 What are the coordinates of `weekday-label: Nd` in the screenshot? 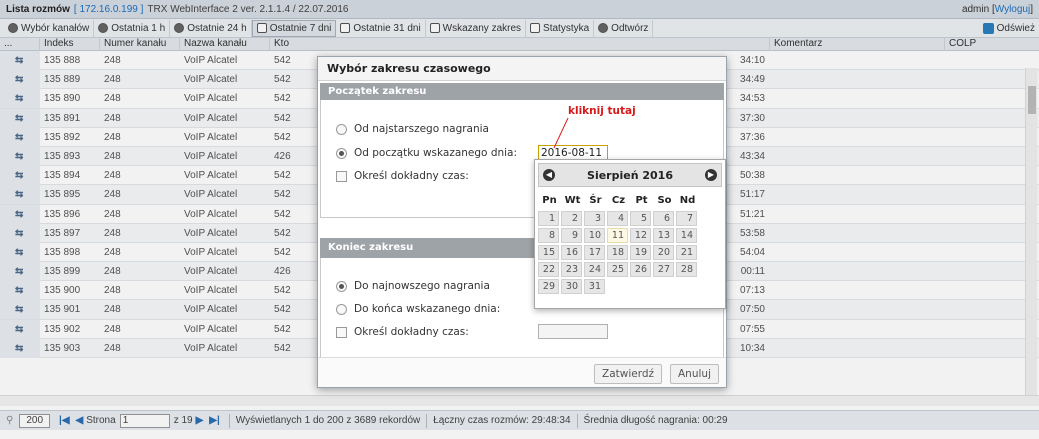 It's located at (687, 200).